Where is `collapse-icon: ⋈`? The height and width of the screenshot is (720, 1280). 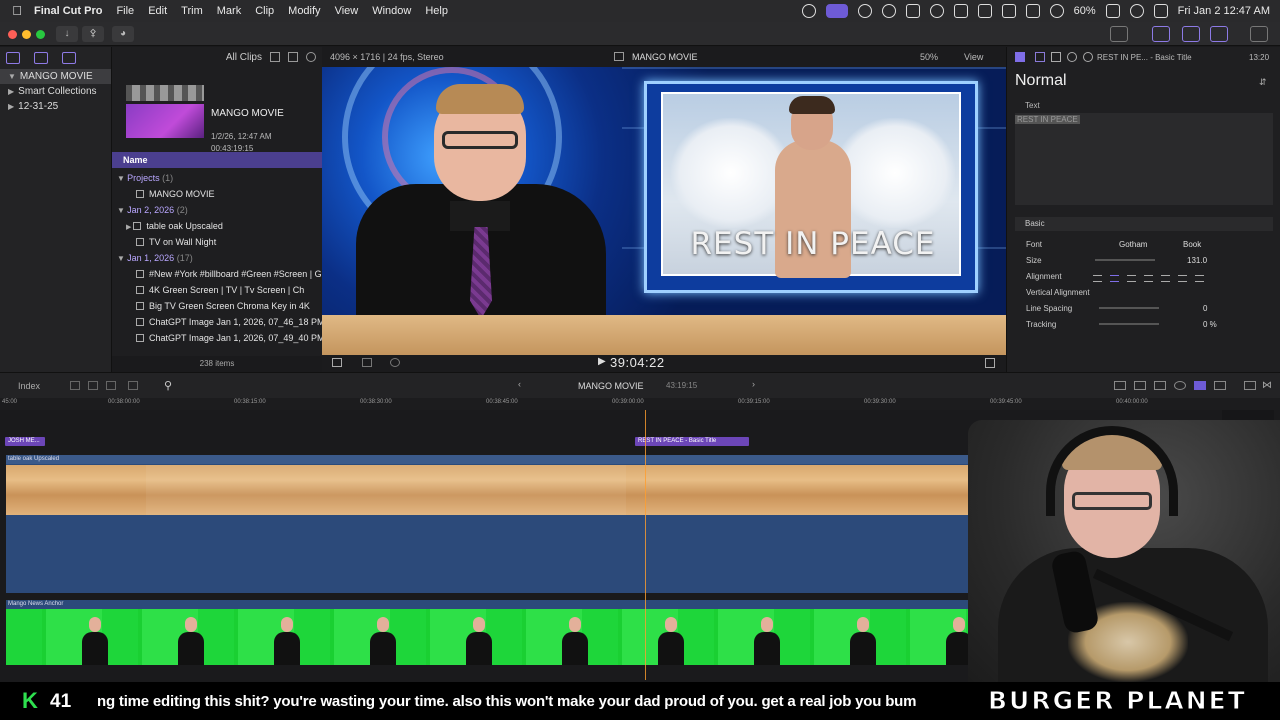 collapse-icon: ⋈ is located at coordinates (1267, 385).